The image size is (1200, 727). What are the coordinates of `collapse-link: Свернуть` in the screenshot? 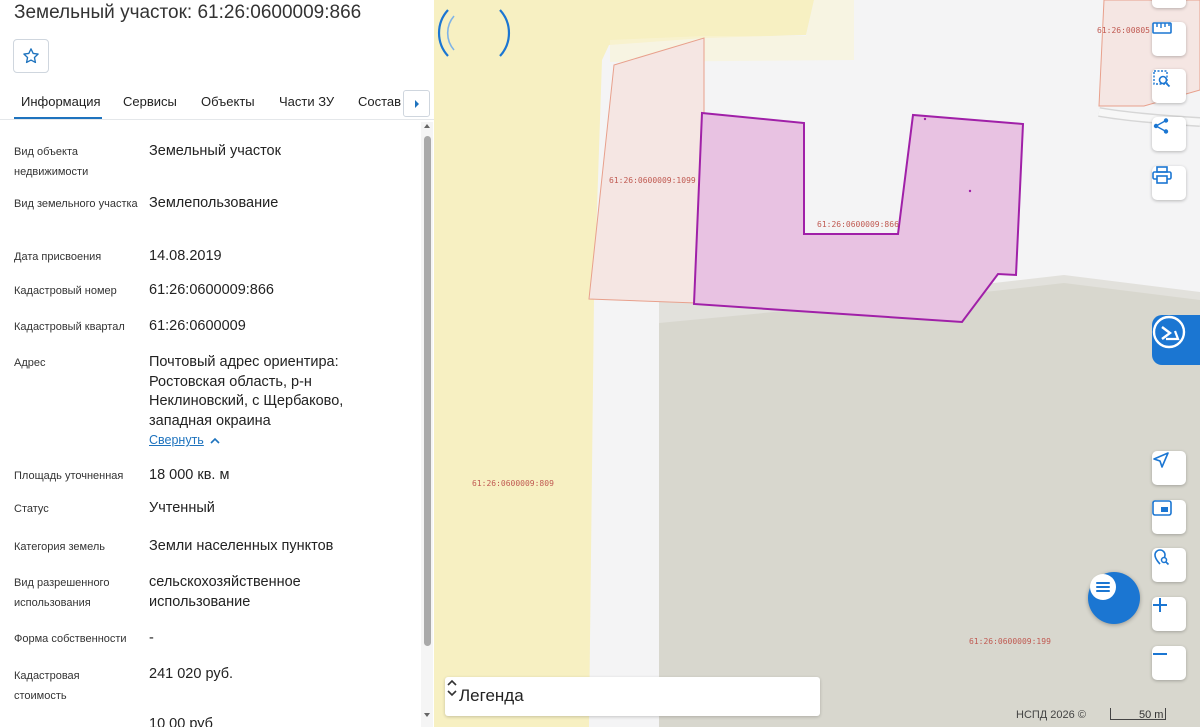 It's located at (184, 440).